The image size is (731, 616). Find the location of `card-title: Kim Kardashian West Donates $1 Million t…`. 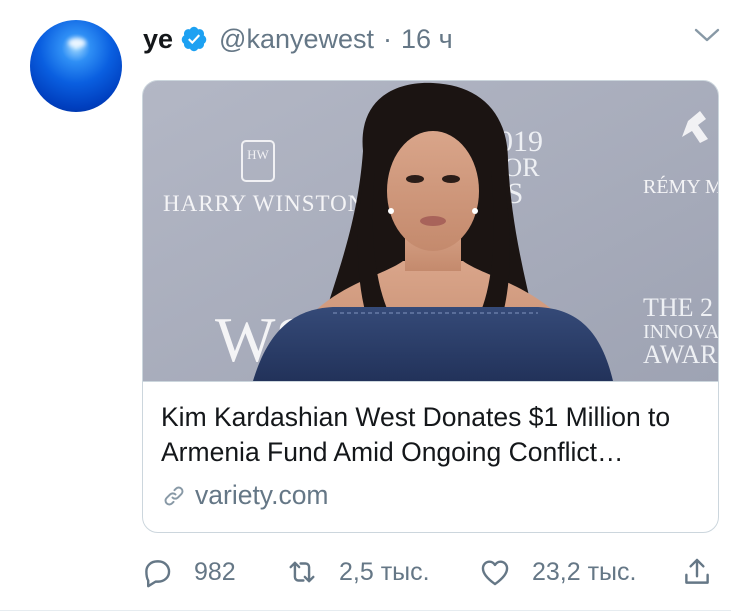

card-title: Kim Kardashian West Donates $1 Million t… is located at coordinates (431, 435).